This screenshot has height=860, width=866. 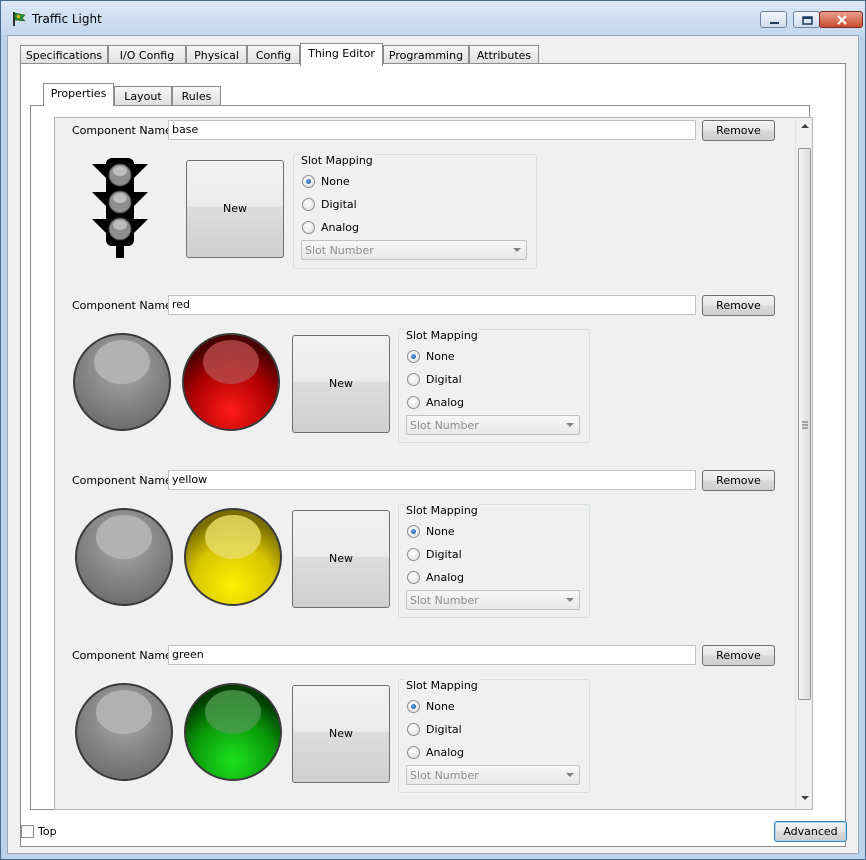 What do you see at coordinates (27, 831) in the screenshot?
I see `top-checkbox` at bounding box center [27, 831].